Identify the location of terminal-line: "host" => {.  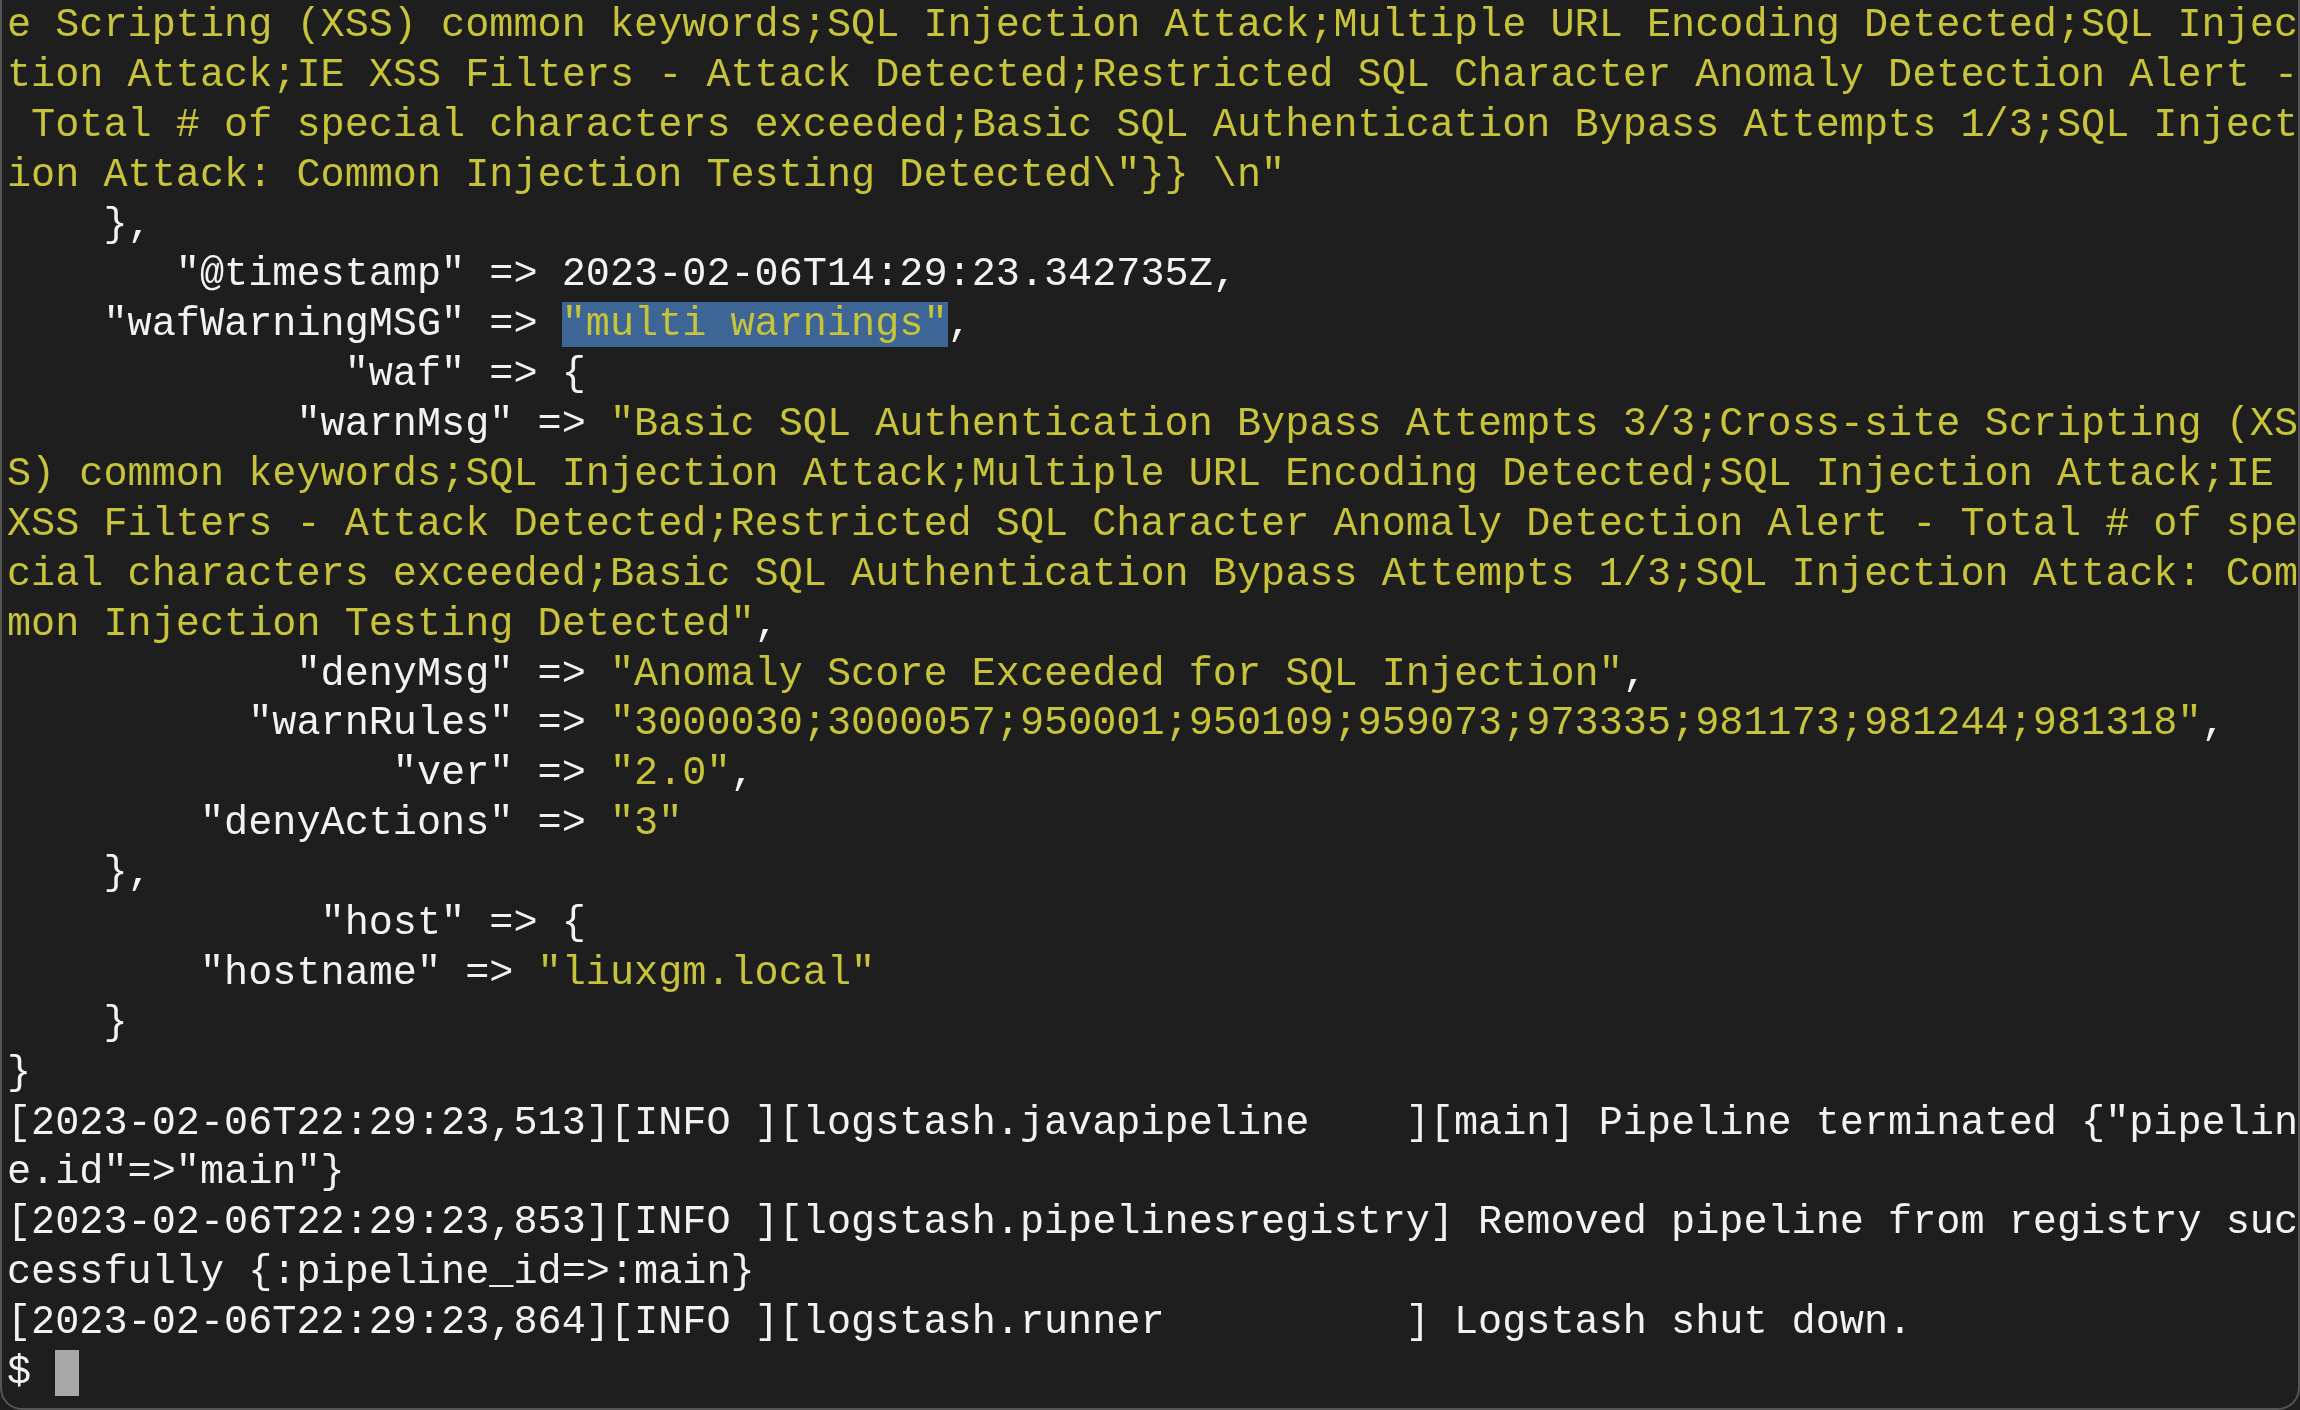
(453, 924).